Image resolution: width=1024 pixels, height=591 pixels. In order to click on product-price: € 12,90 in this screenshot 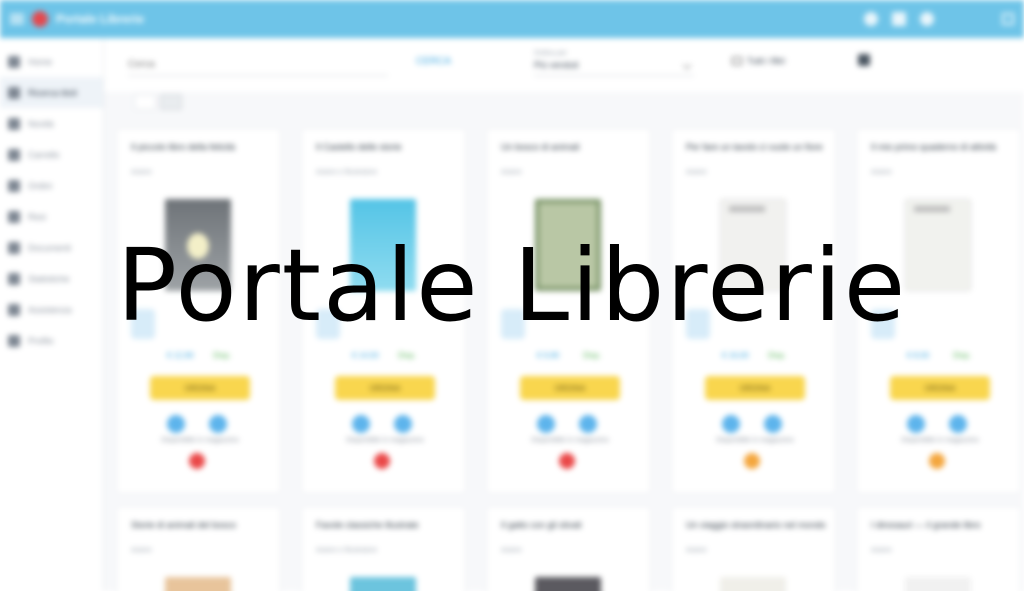, I will do `click(180, 355)`.